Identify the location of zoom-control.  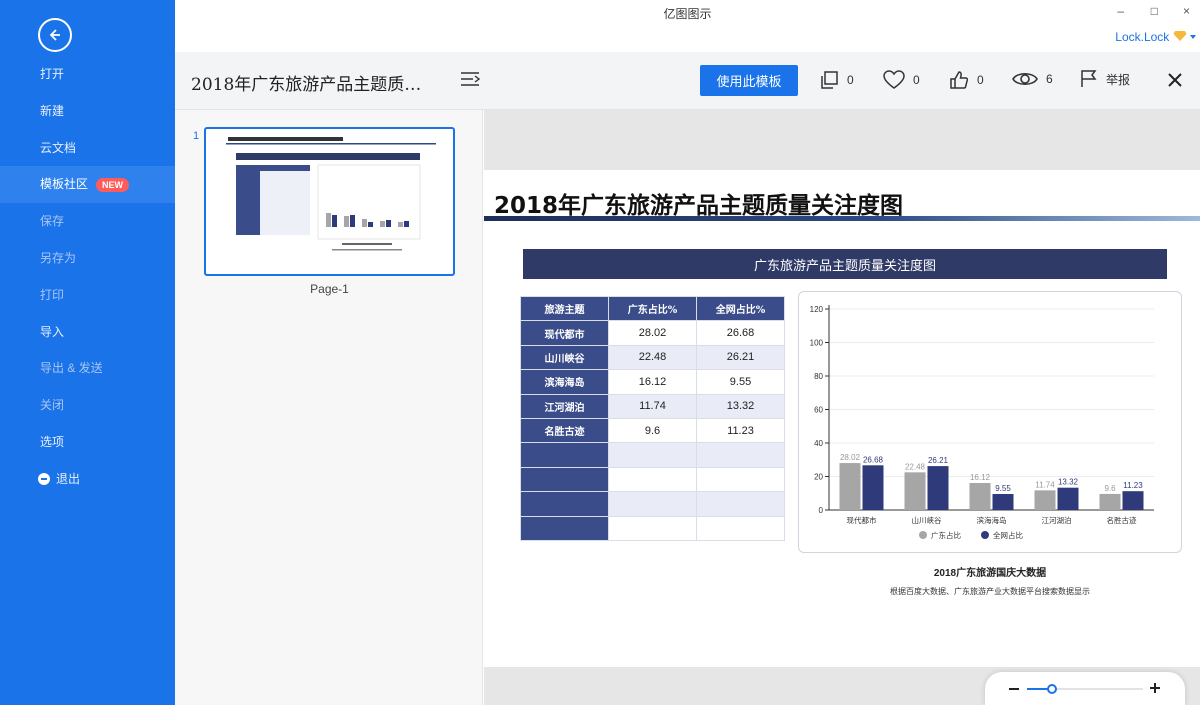
(1085, 688).